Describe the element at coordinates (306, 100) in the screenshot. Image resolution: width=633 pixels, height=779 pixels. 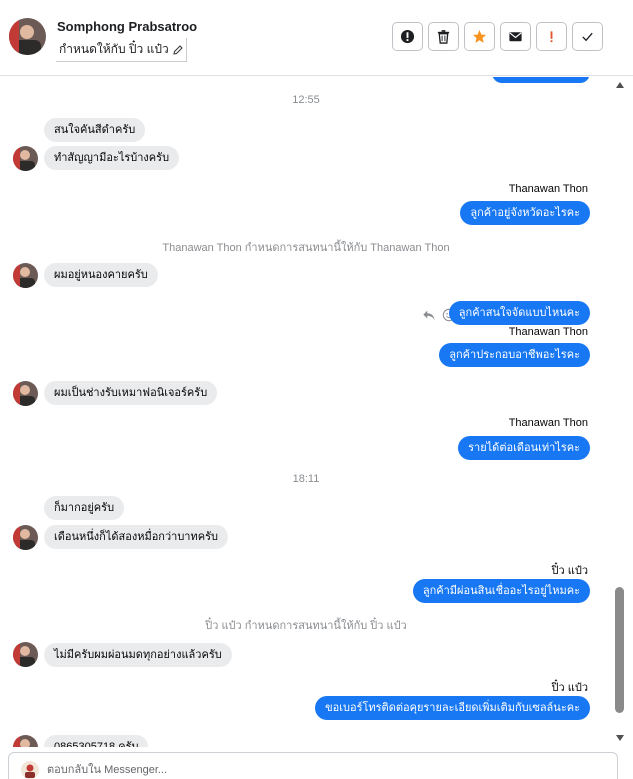
I see `timestamp: 12:55` at that location.